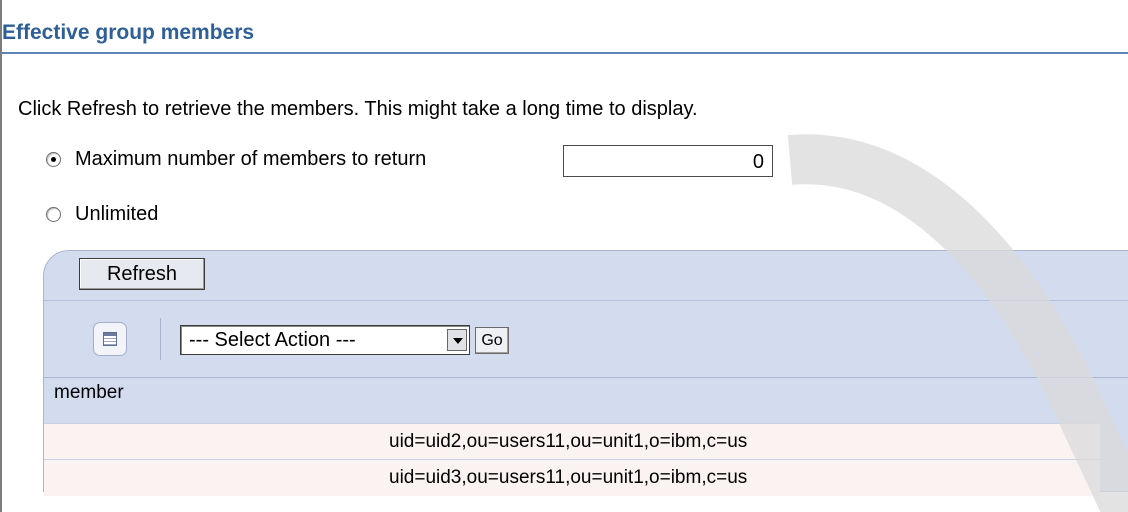 The width and height of the screenshot is (1128, 512). What do you see at coordinates (272, 340) in the screenshot?
I see `select-action-value: --- Select Action ---` at bounding box center [272, 340].